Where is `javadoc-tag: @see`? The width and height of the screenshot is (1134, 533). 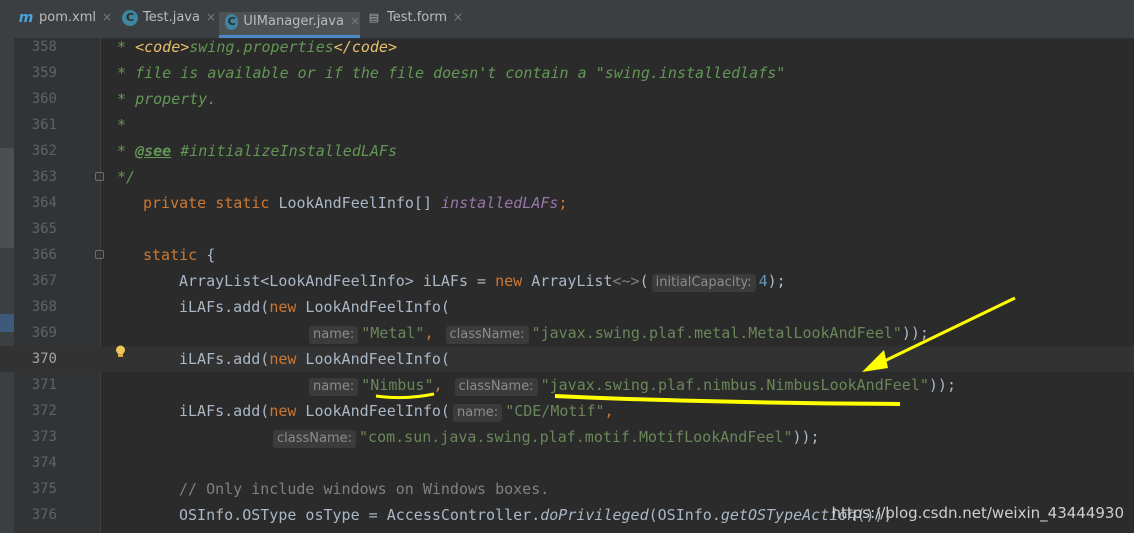
javadoc-tag: @see is located at coordinates (153, 151).